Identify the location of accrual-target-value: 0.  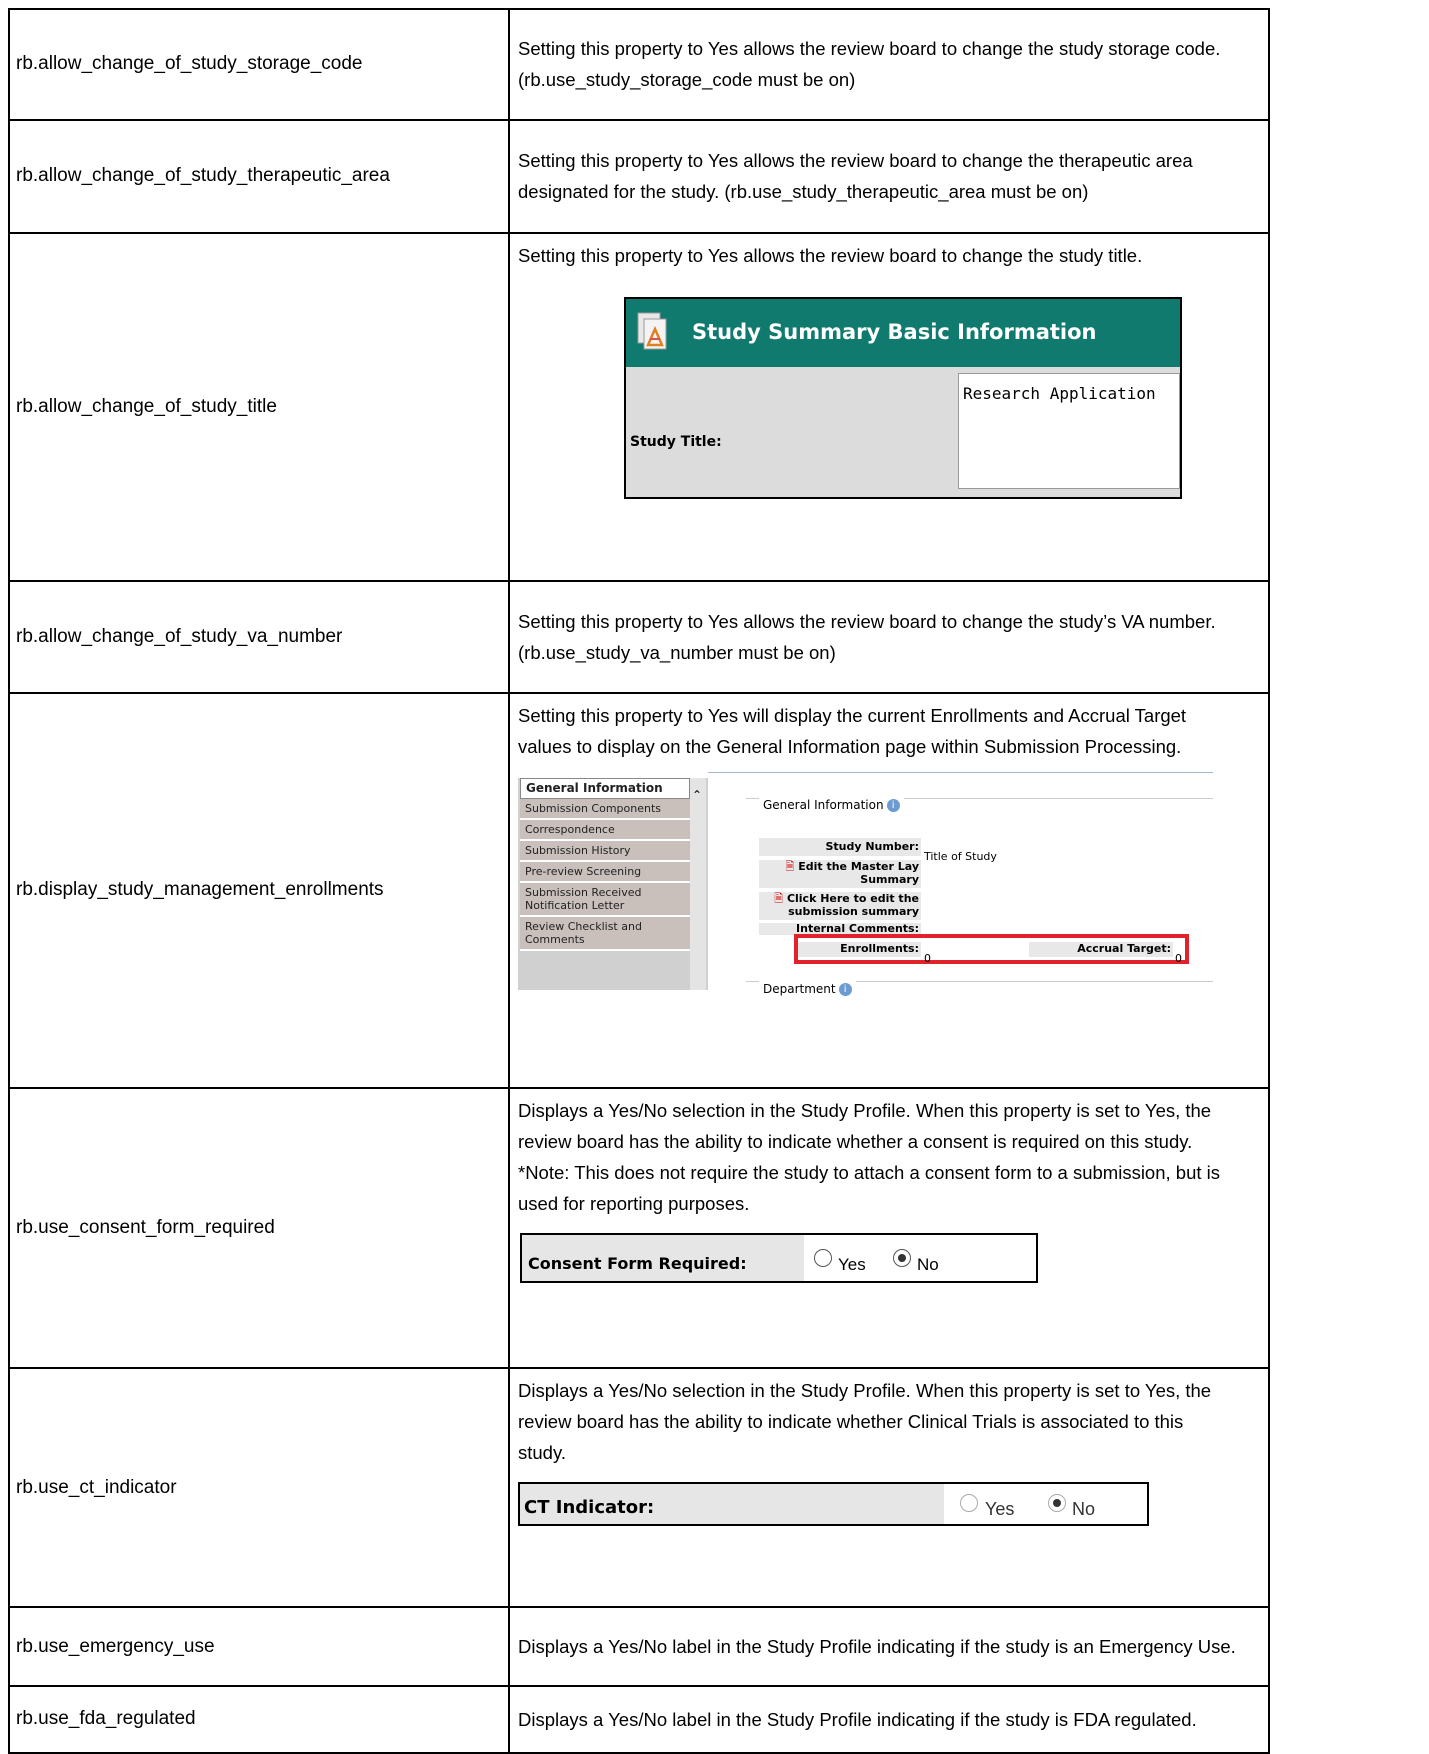
(1178, 958).